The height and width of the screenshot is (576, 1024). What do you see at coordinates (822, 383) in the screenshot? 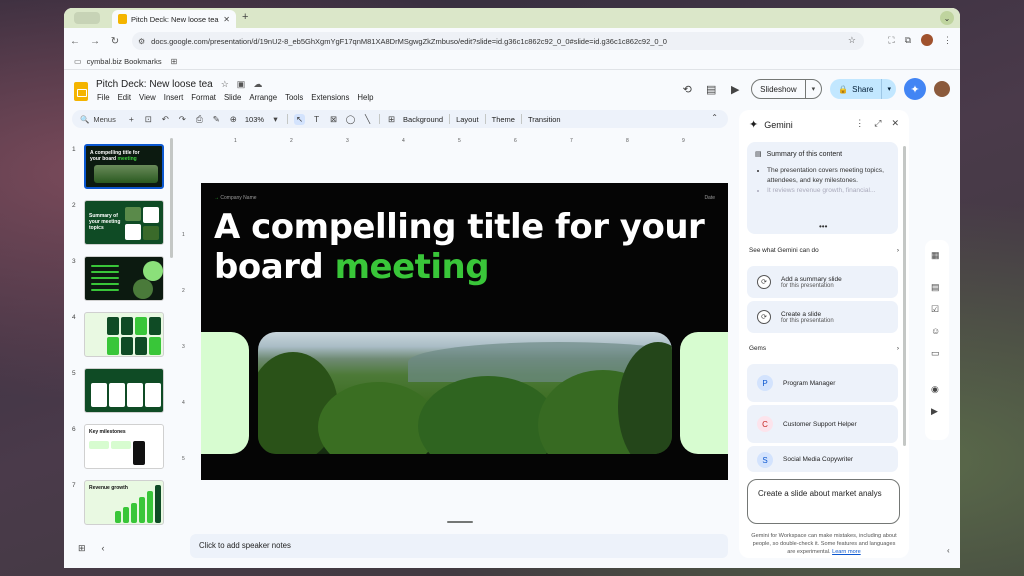
I see `gem-program-manager: P Program Manager` at bounding box center [822, 383].